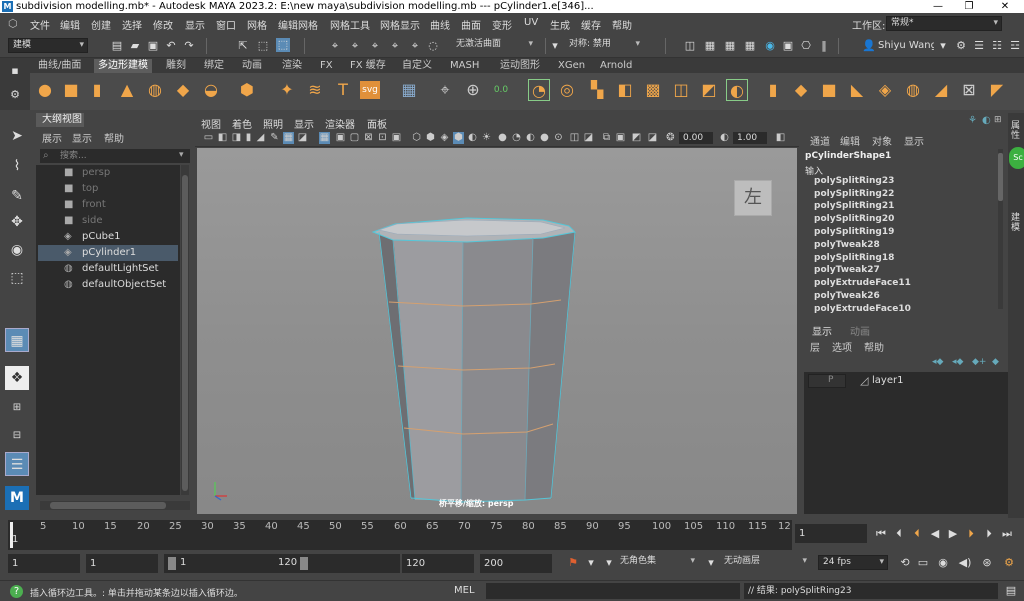 The width and height of the screenshot is (1024, 601). Describe the element at coordinates (530, 138) in the screenshot. I see `ambient-occlusion-icon: ◐` at that location.